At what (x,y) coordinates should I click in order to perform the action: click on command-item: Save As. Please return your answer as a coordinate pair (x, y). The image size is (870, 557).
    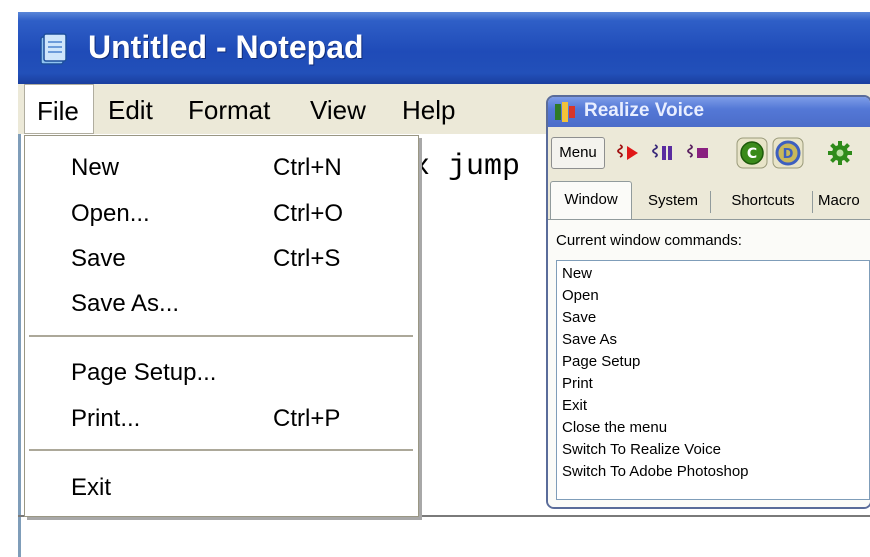
    Looking at the image, I should click on (589, 340).